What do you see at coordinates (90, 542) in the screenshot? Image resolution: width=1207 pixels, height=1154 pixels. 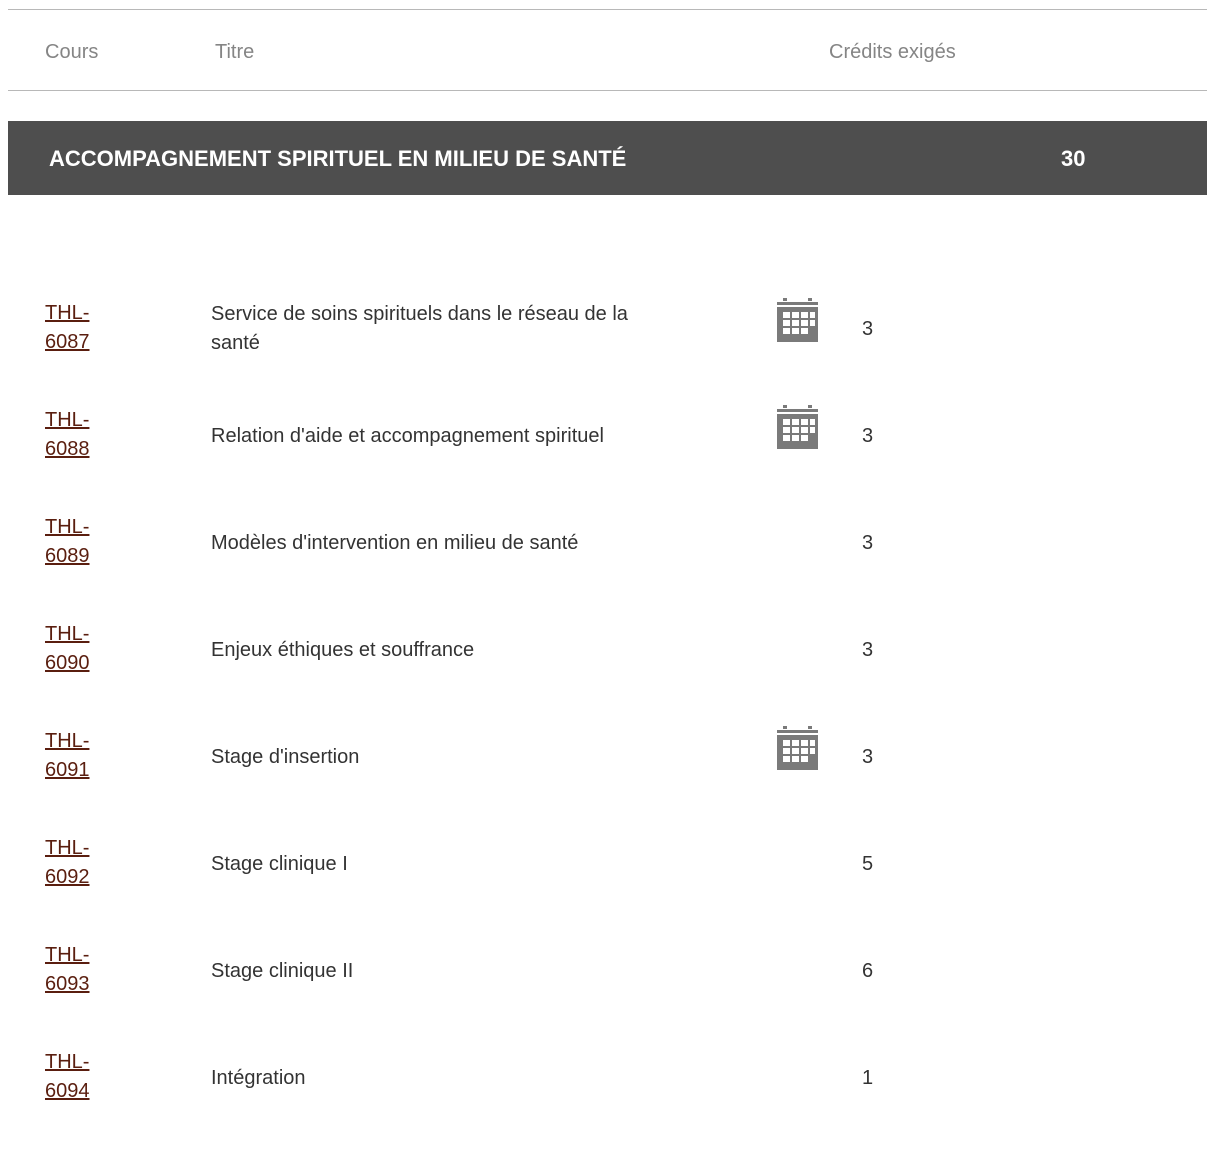 I see `course-code-link: THL- 6089` at bounding box center [90, 542].